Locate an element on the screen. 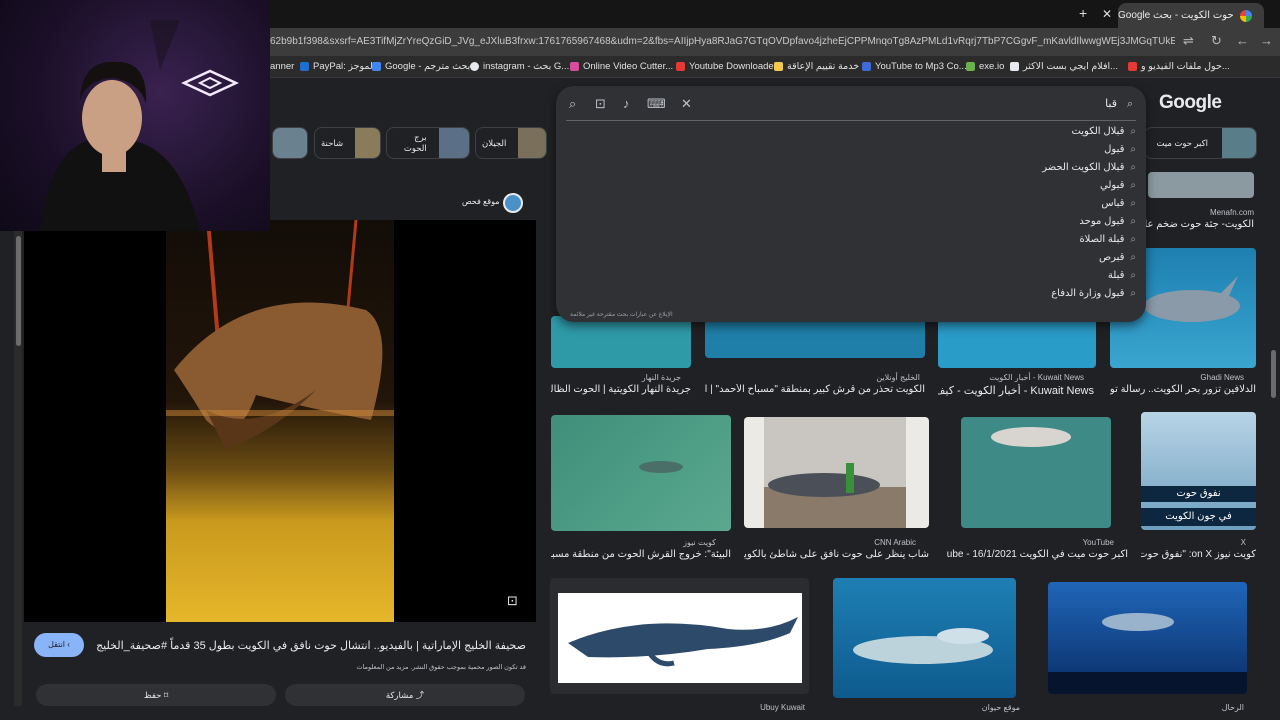  clear-icon: ✕ is located at coordinates (686, 104).